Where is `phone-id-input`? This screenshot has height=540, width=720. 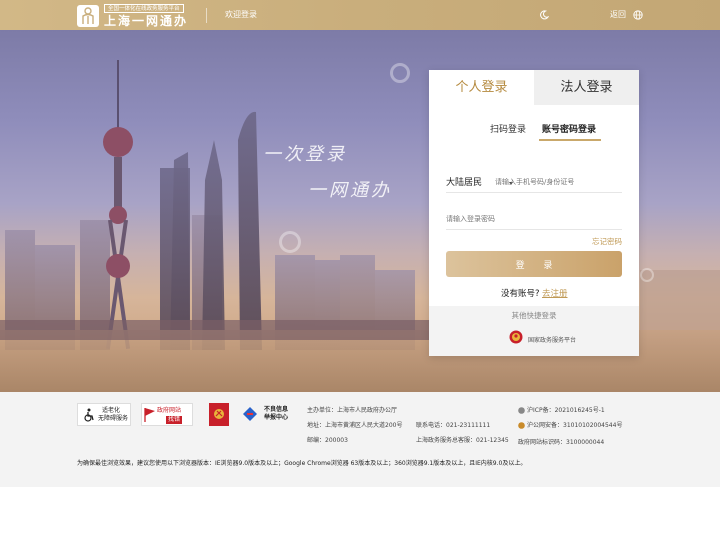
phone-id-input is located at coordinates (558, 182).